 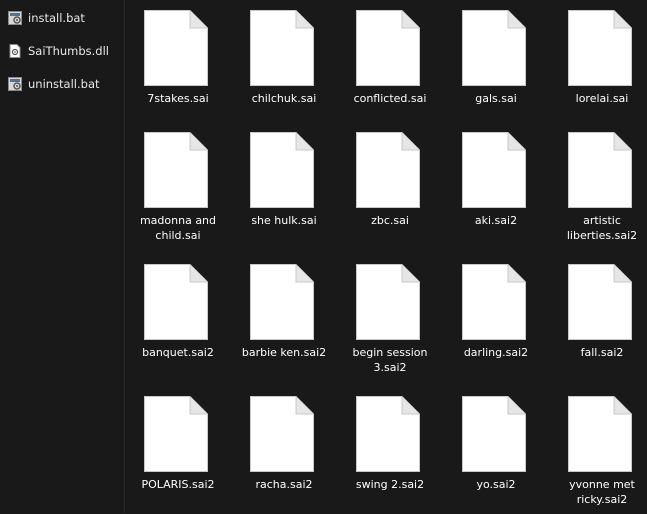 I want to click on file-name-label: aki.sai2, so click(x=496, y=220).